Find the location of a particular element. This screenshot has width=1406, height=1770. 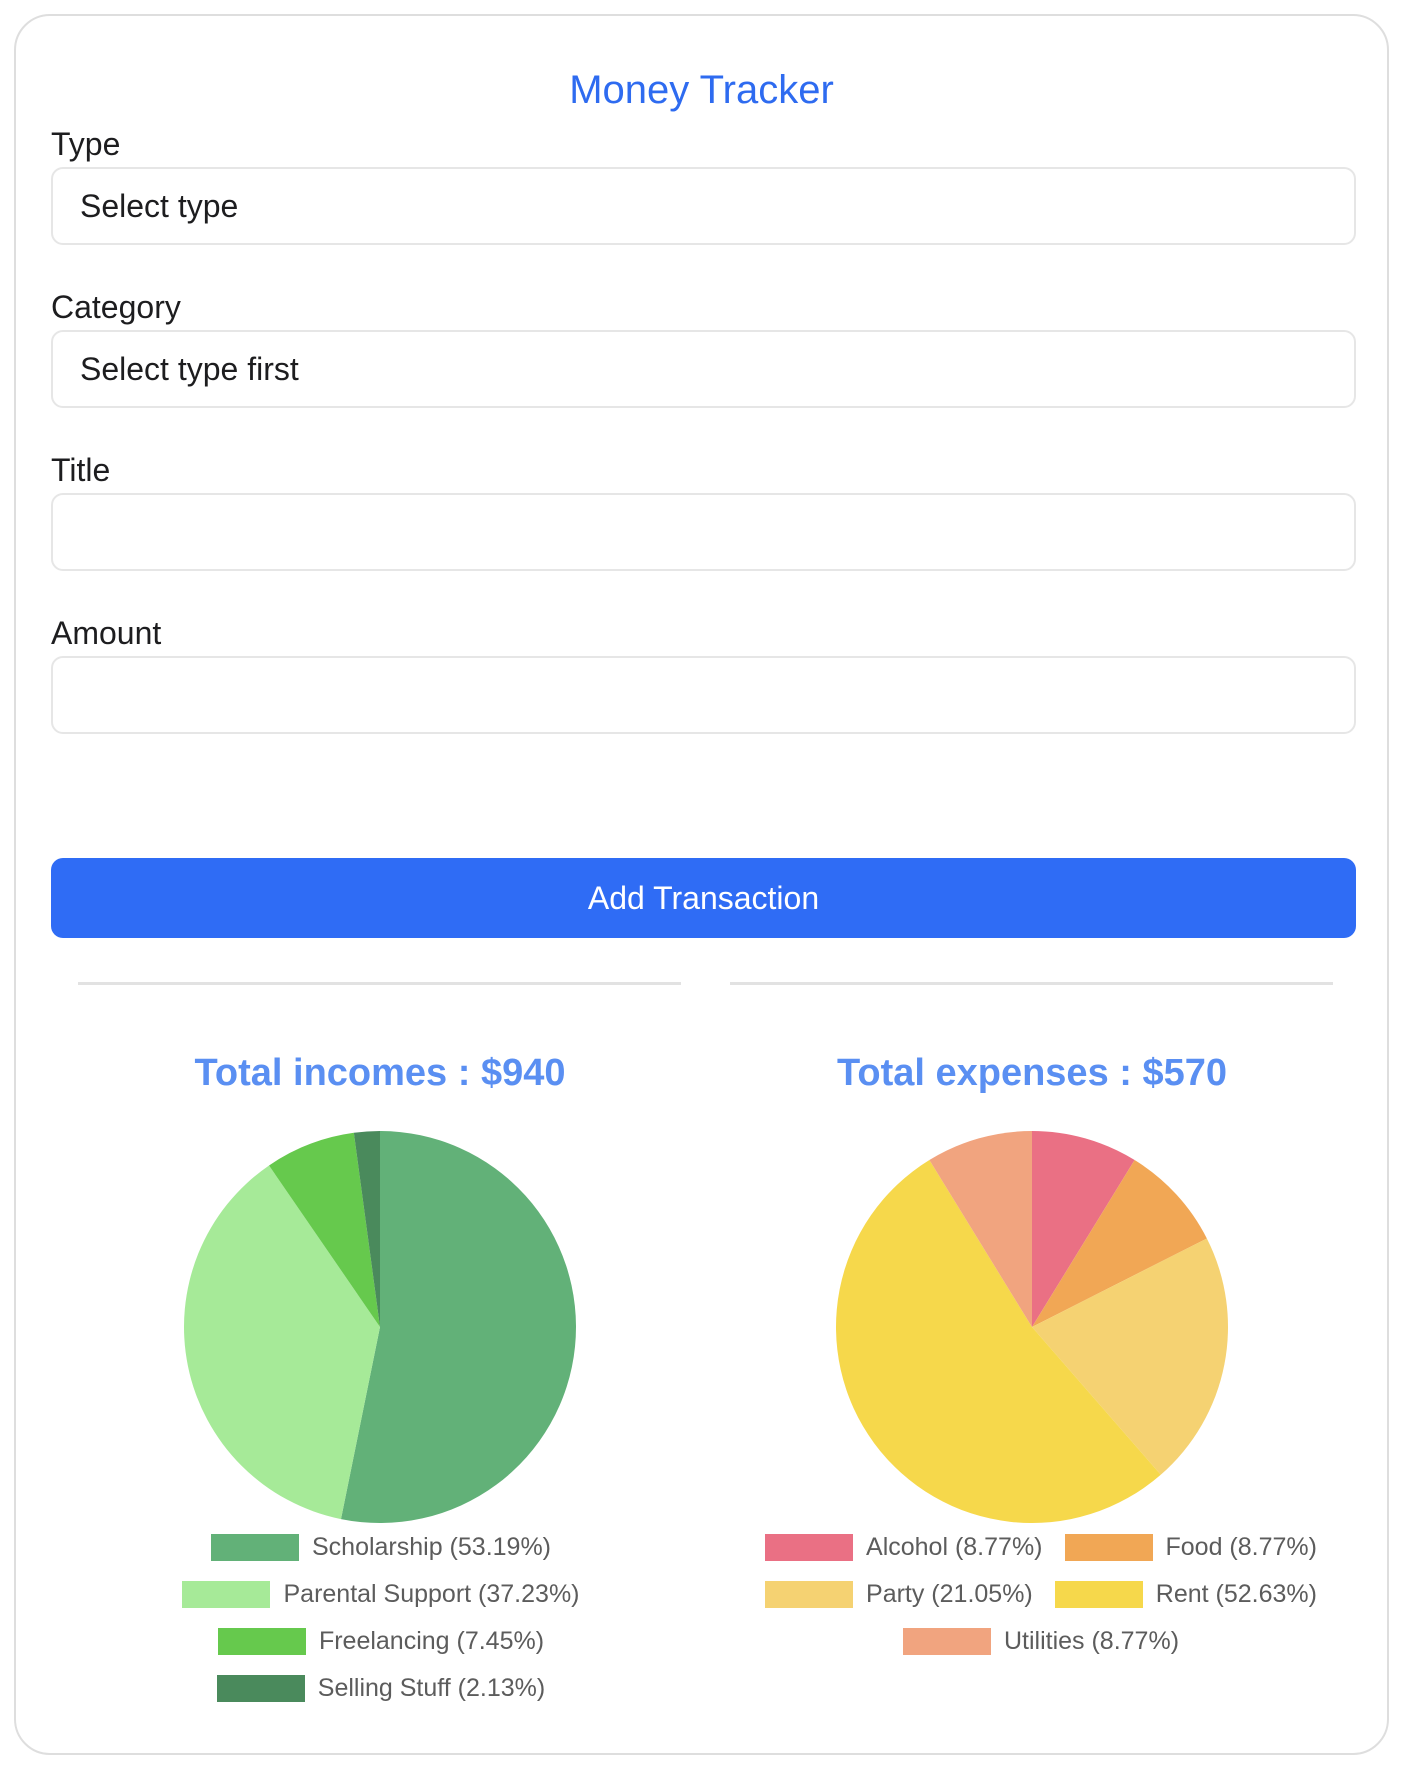

expenses-total-title: Total expenses : $570 is located at coordinates (1032, 1073).